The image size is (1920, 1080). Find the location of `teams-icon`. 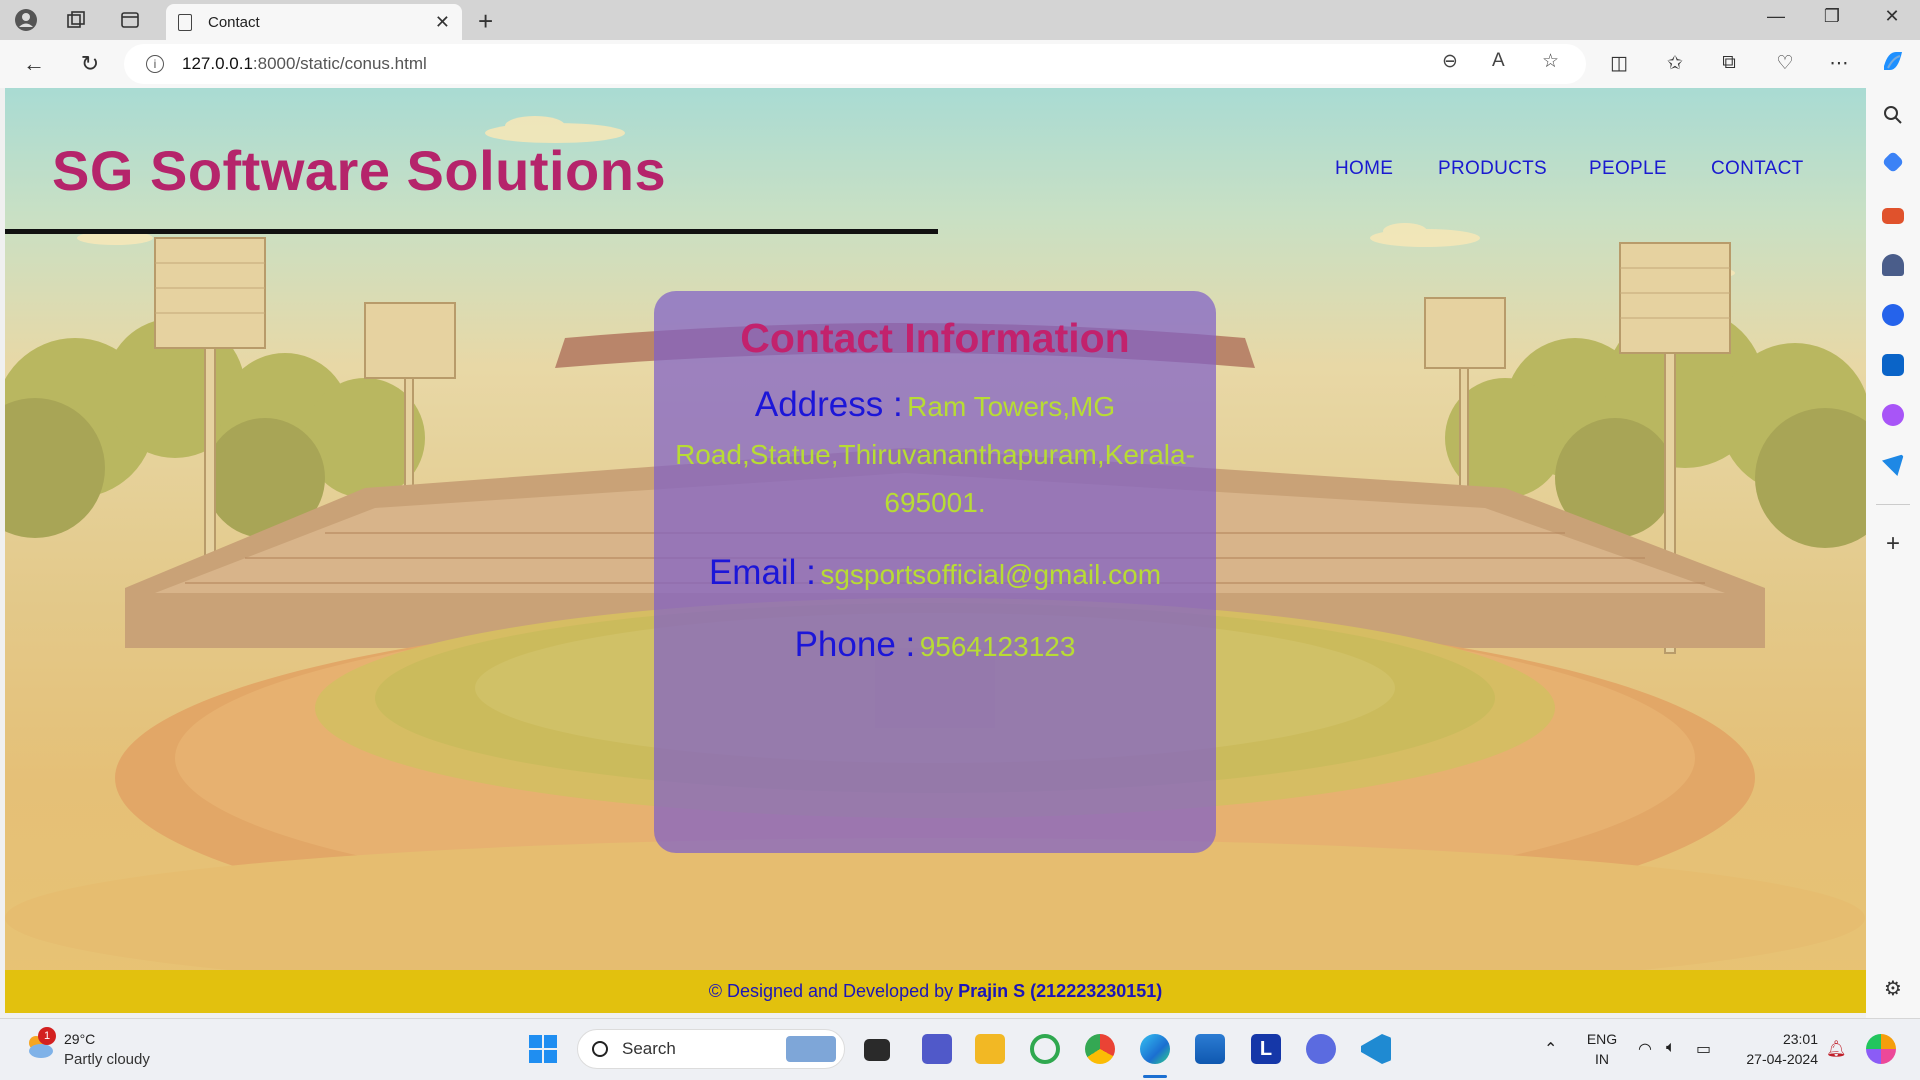

teams-icon is located at coordinates (937, 1049).